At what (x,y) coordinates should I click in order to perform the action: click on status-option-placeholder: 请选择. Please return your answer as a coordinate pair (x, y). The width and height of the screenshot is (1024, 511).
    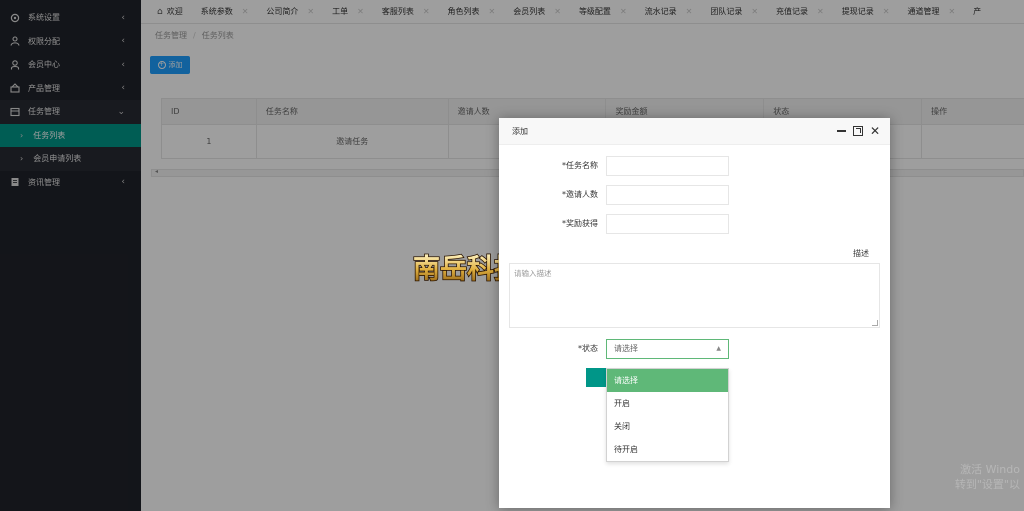
    Looking at the image, I should click on (667, 380).